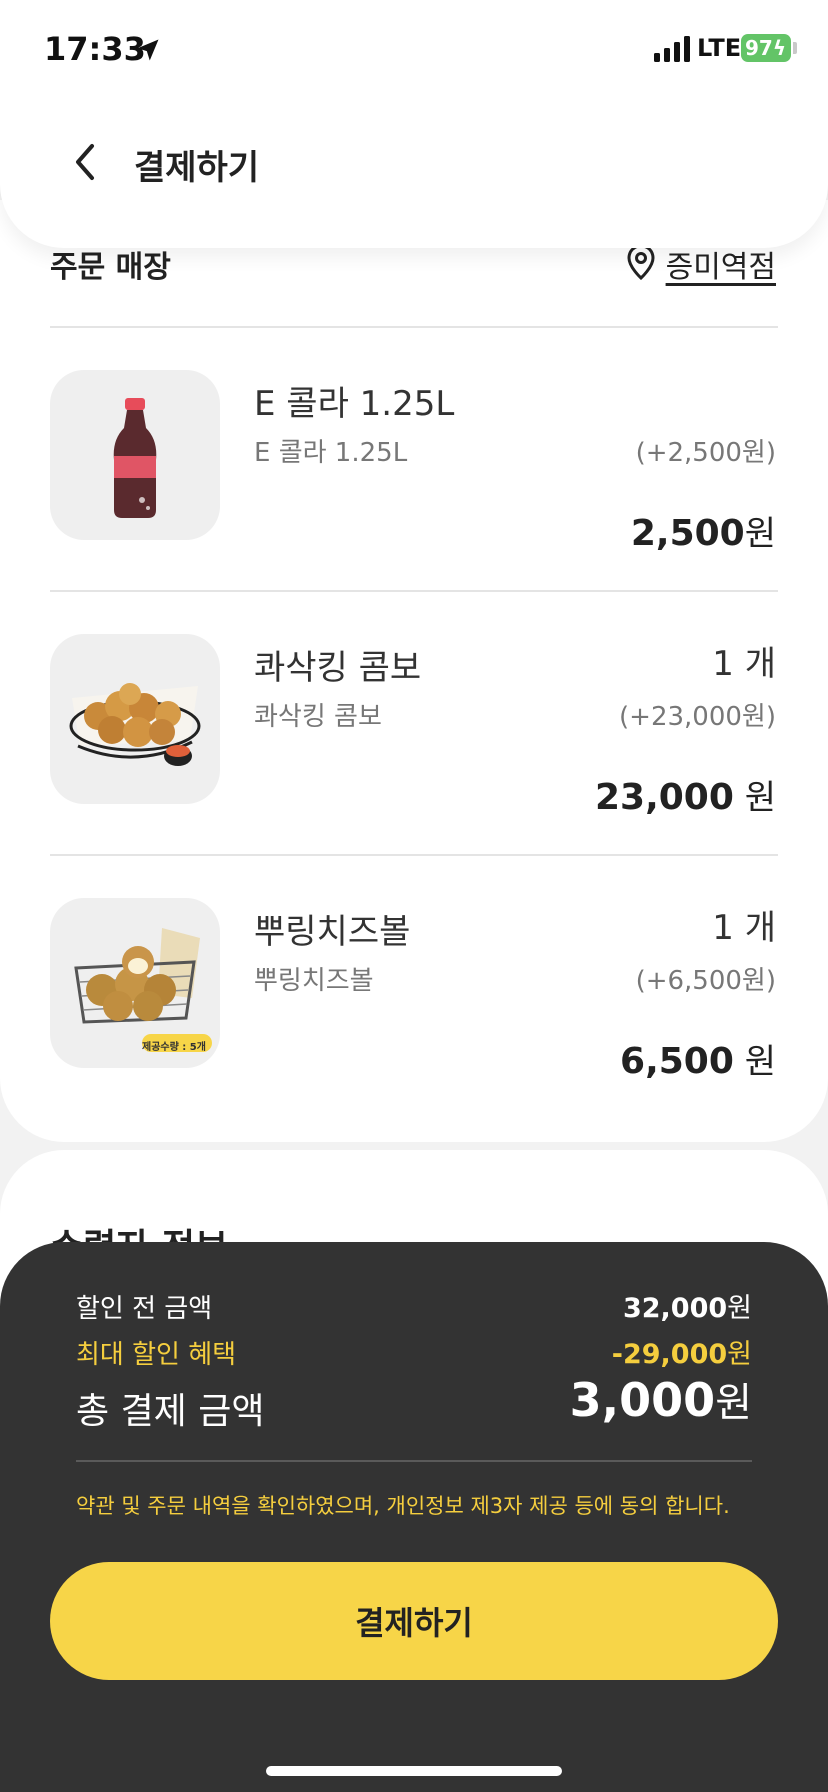 The width and height of the screenshot is (828, 1792). Describe the element at coordinates (414, 50) in the screenshot. I see `status-bar: 17:33 LTE 97ϟ` at that location.